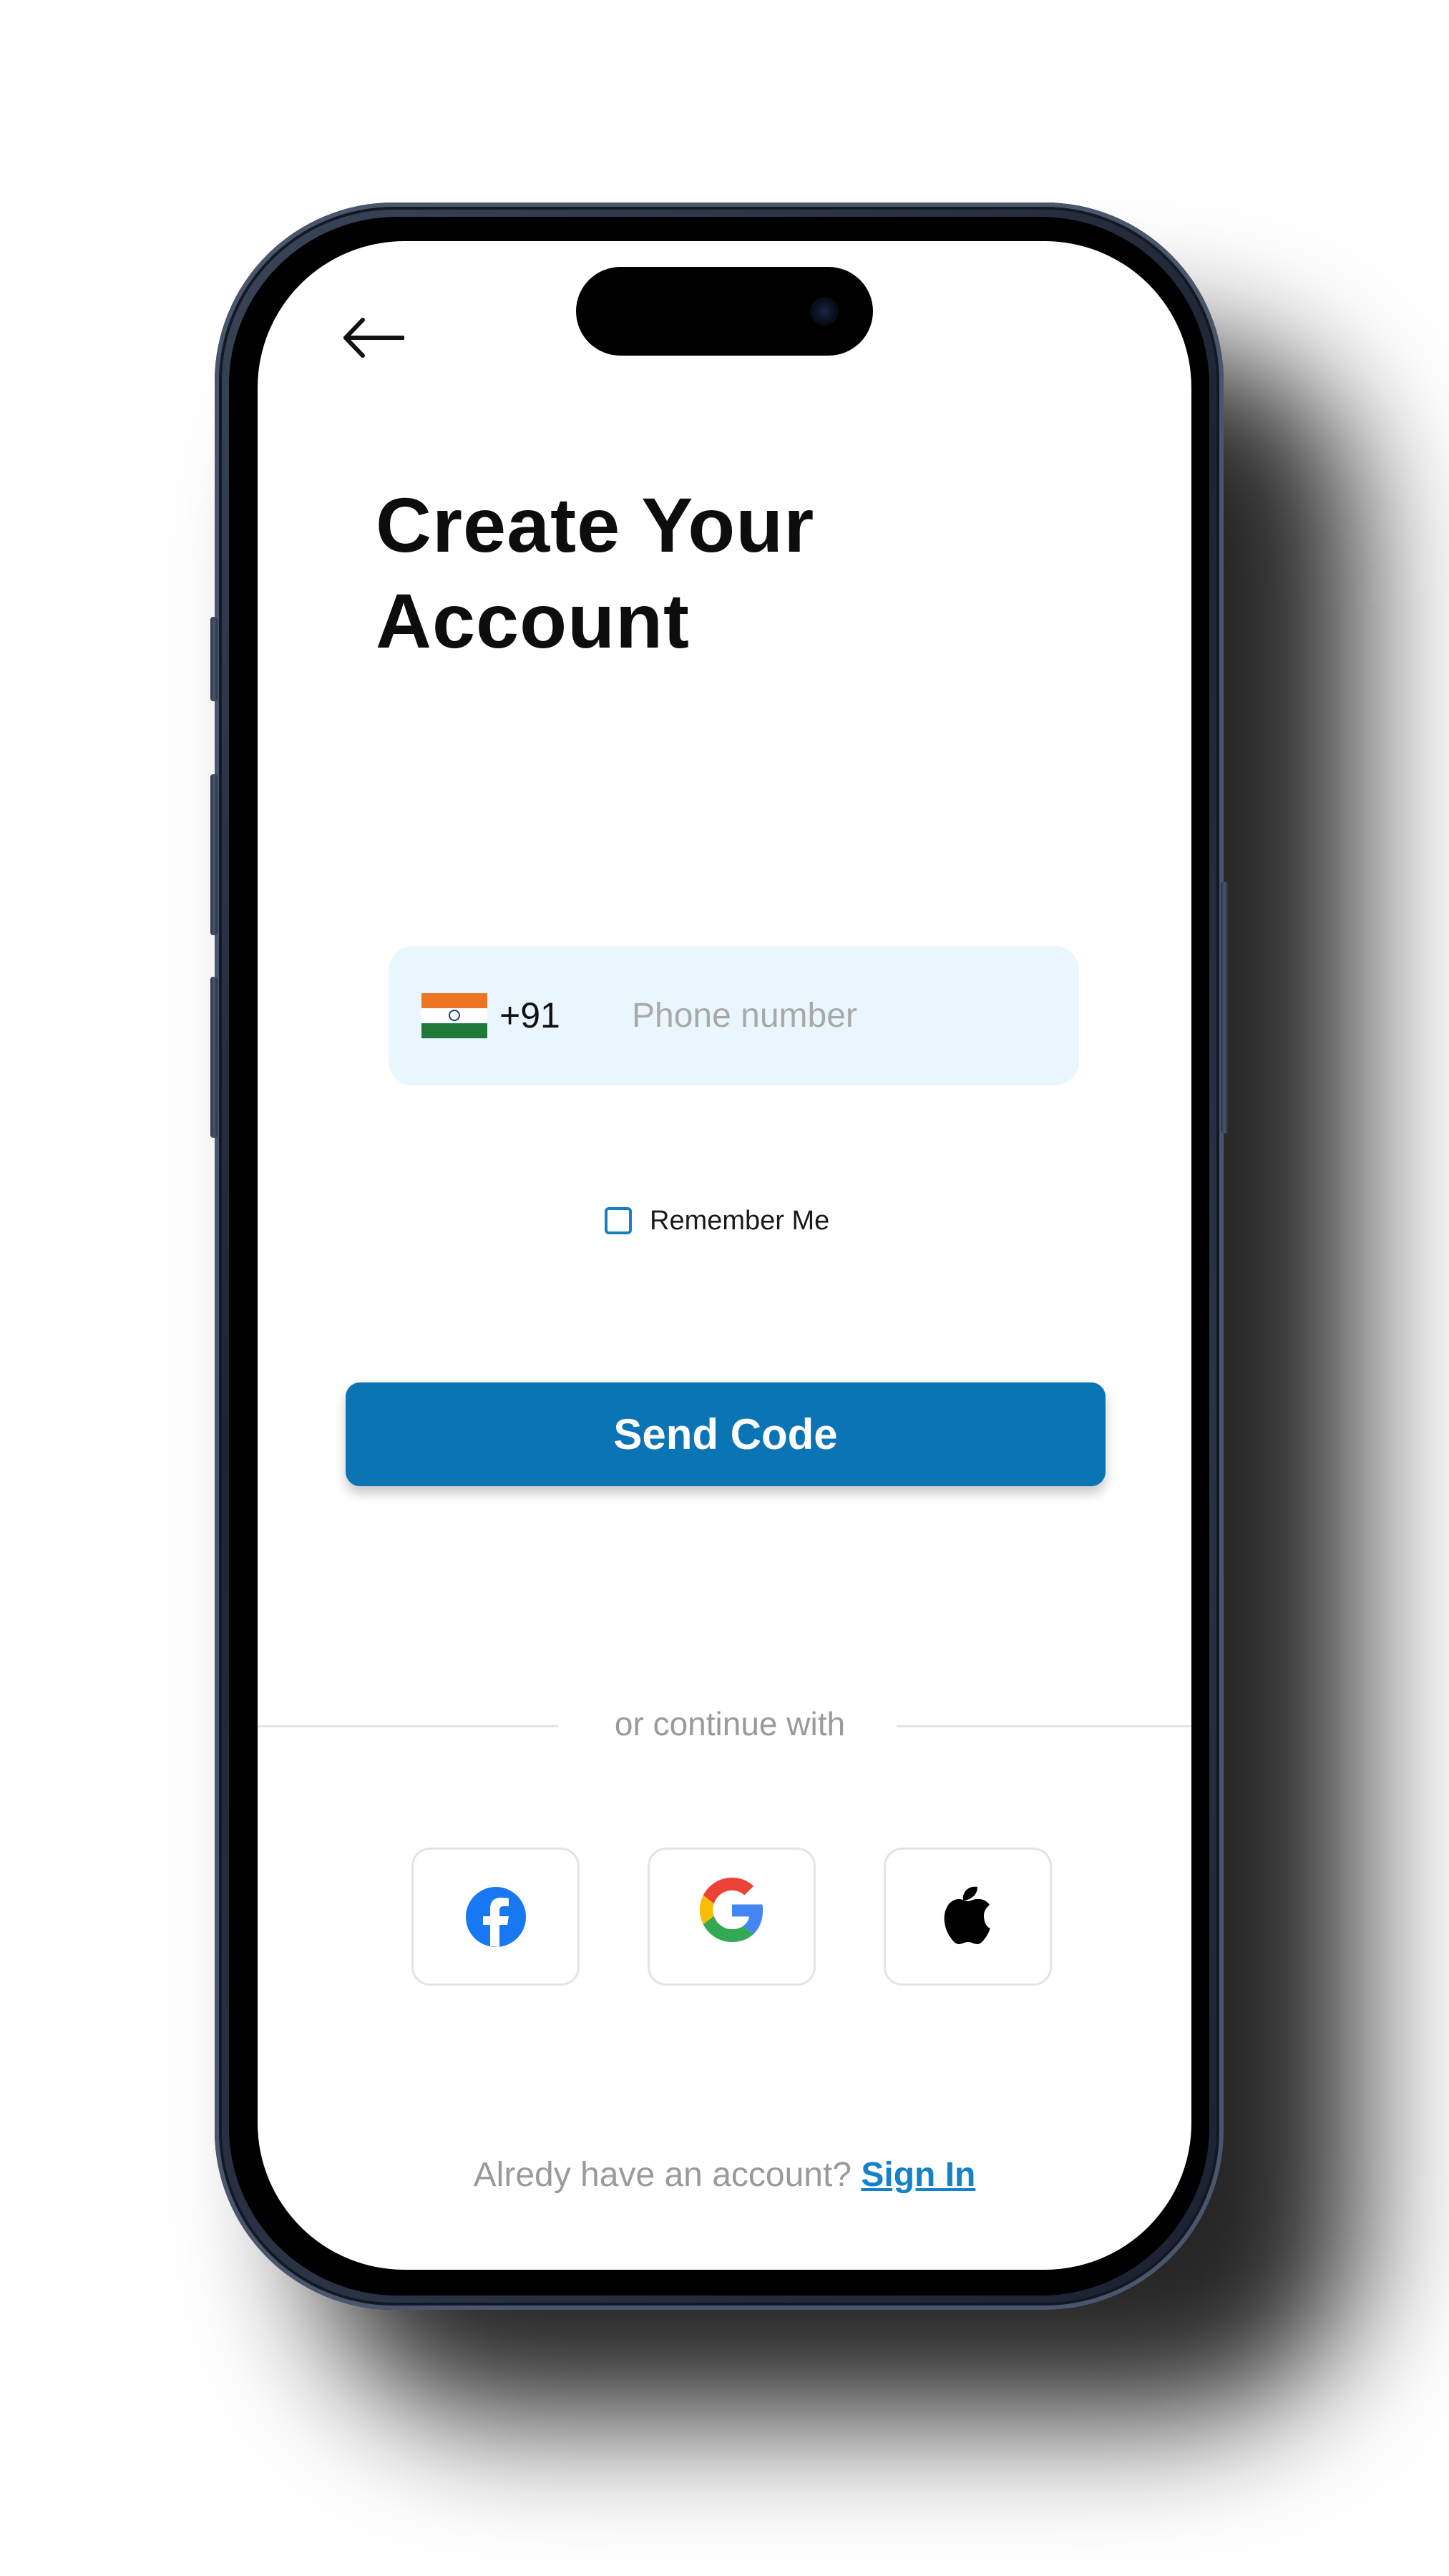 The image size is (1449, 2576). What do you see at coordinates (839, 1015) in the screenshot?
I see `phone-number-input` at bounding box center [839, 1015].